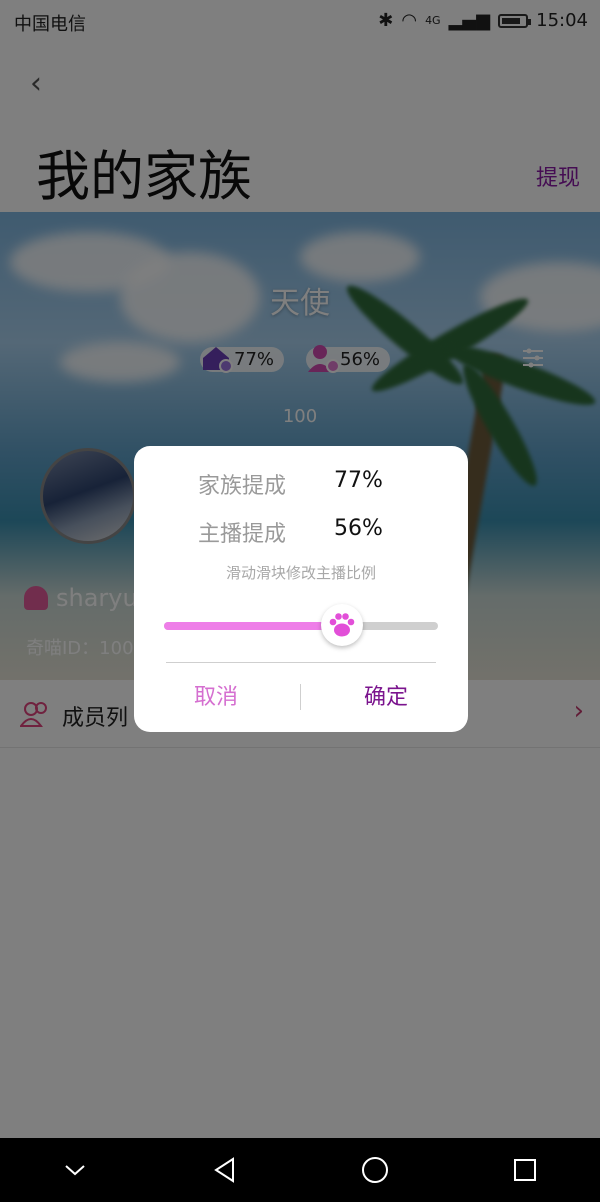 This screenshot has height=1202, width=600. I want to click on recents-nav-icon, so click(525, 1170).